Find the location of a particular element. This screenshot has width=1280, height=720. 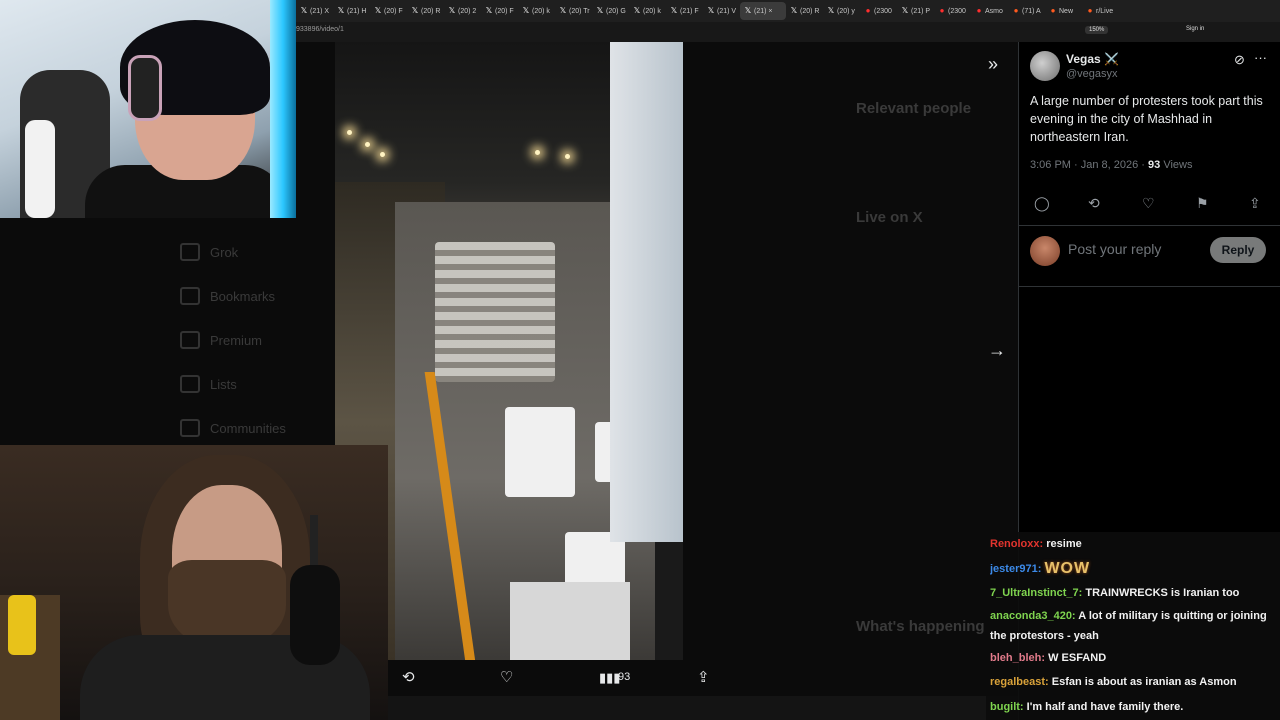

sidebar-item-label: Lists is located at coordinates (223, 384).